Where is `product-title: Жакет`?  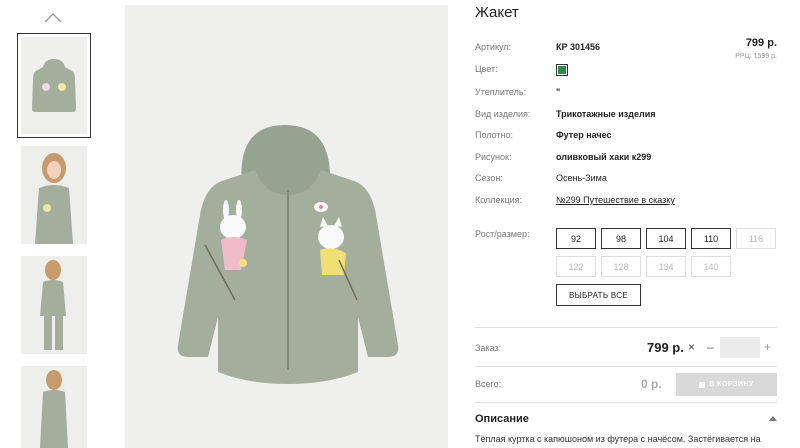
product-title: Жакет is located at coordinates (497, 12).